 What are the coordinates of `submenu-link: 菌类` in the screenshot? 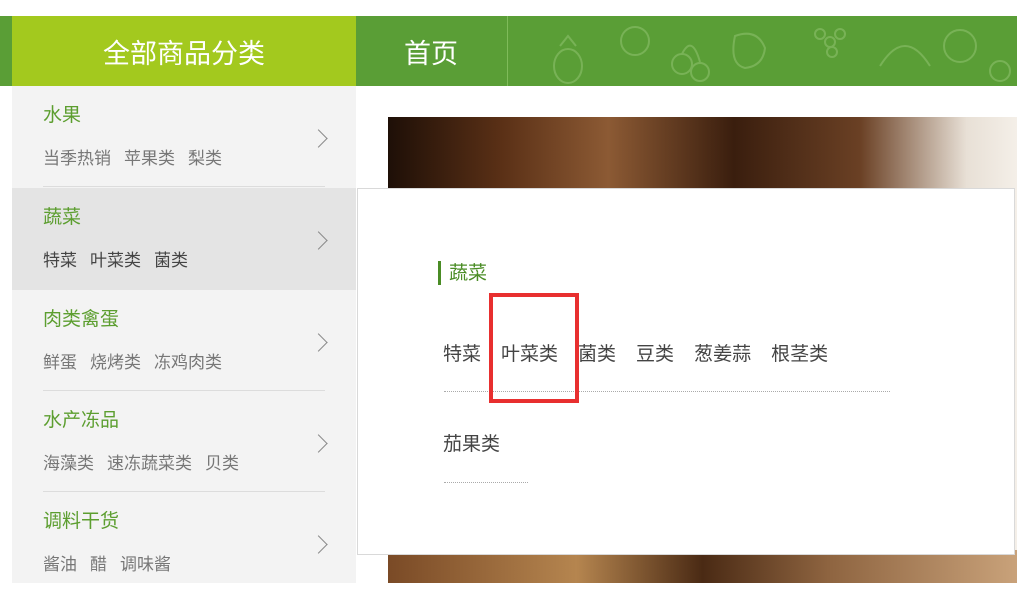 It's located at (597, 354).